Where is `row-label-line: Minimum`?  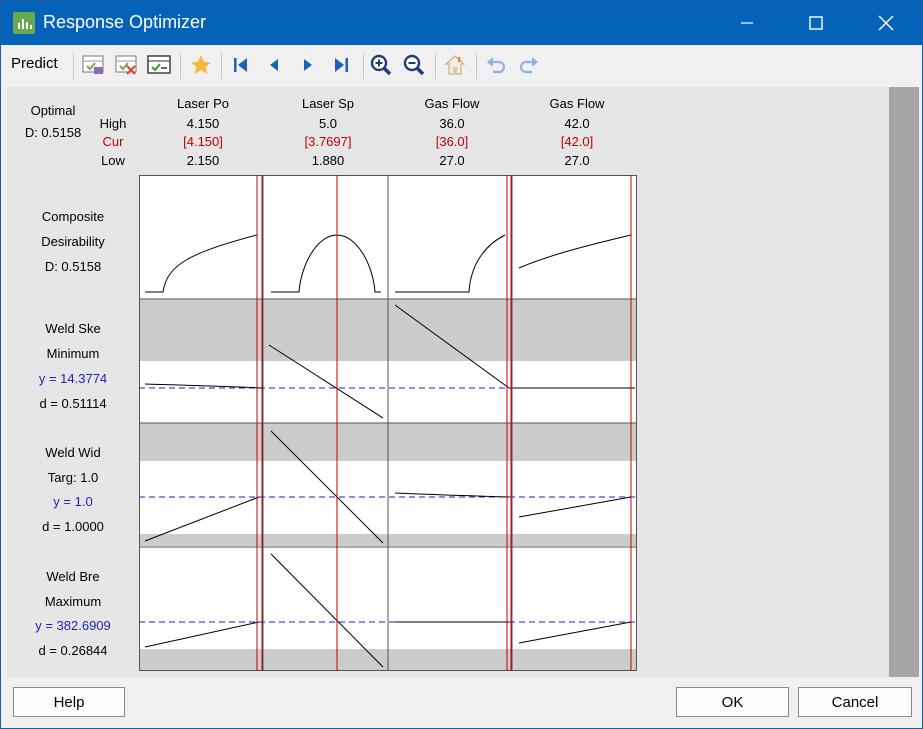 row-label-line: Minimum is located at coordinates (73, 353).